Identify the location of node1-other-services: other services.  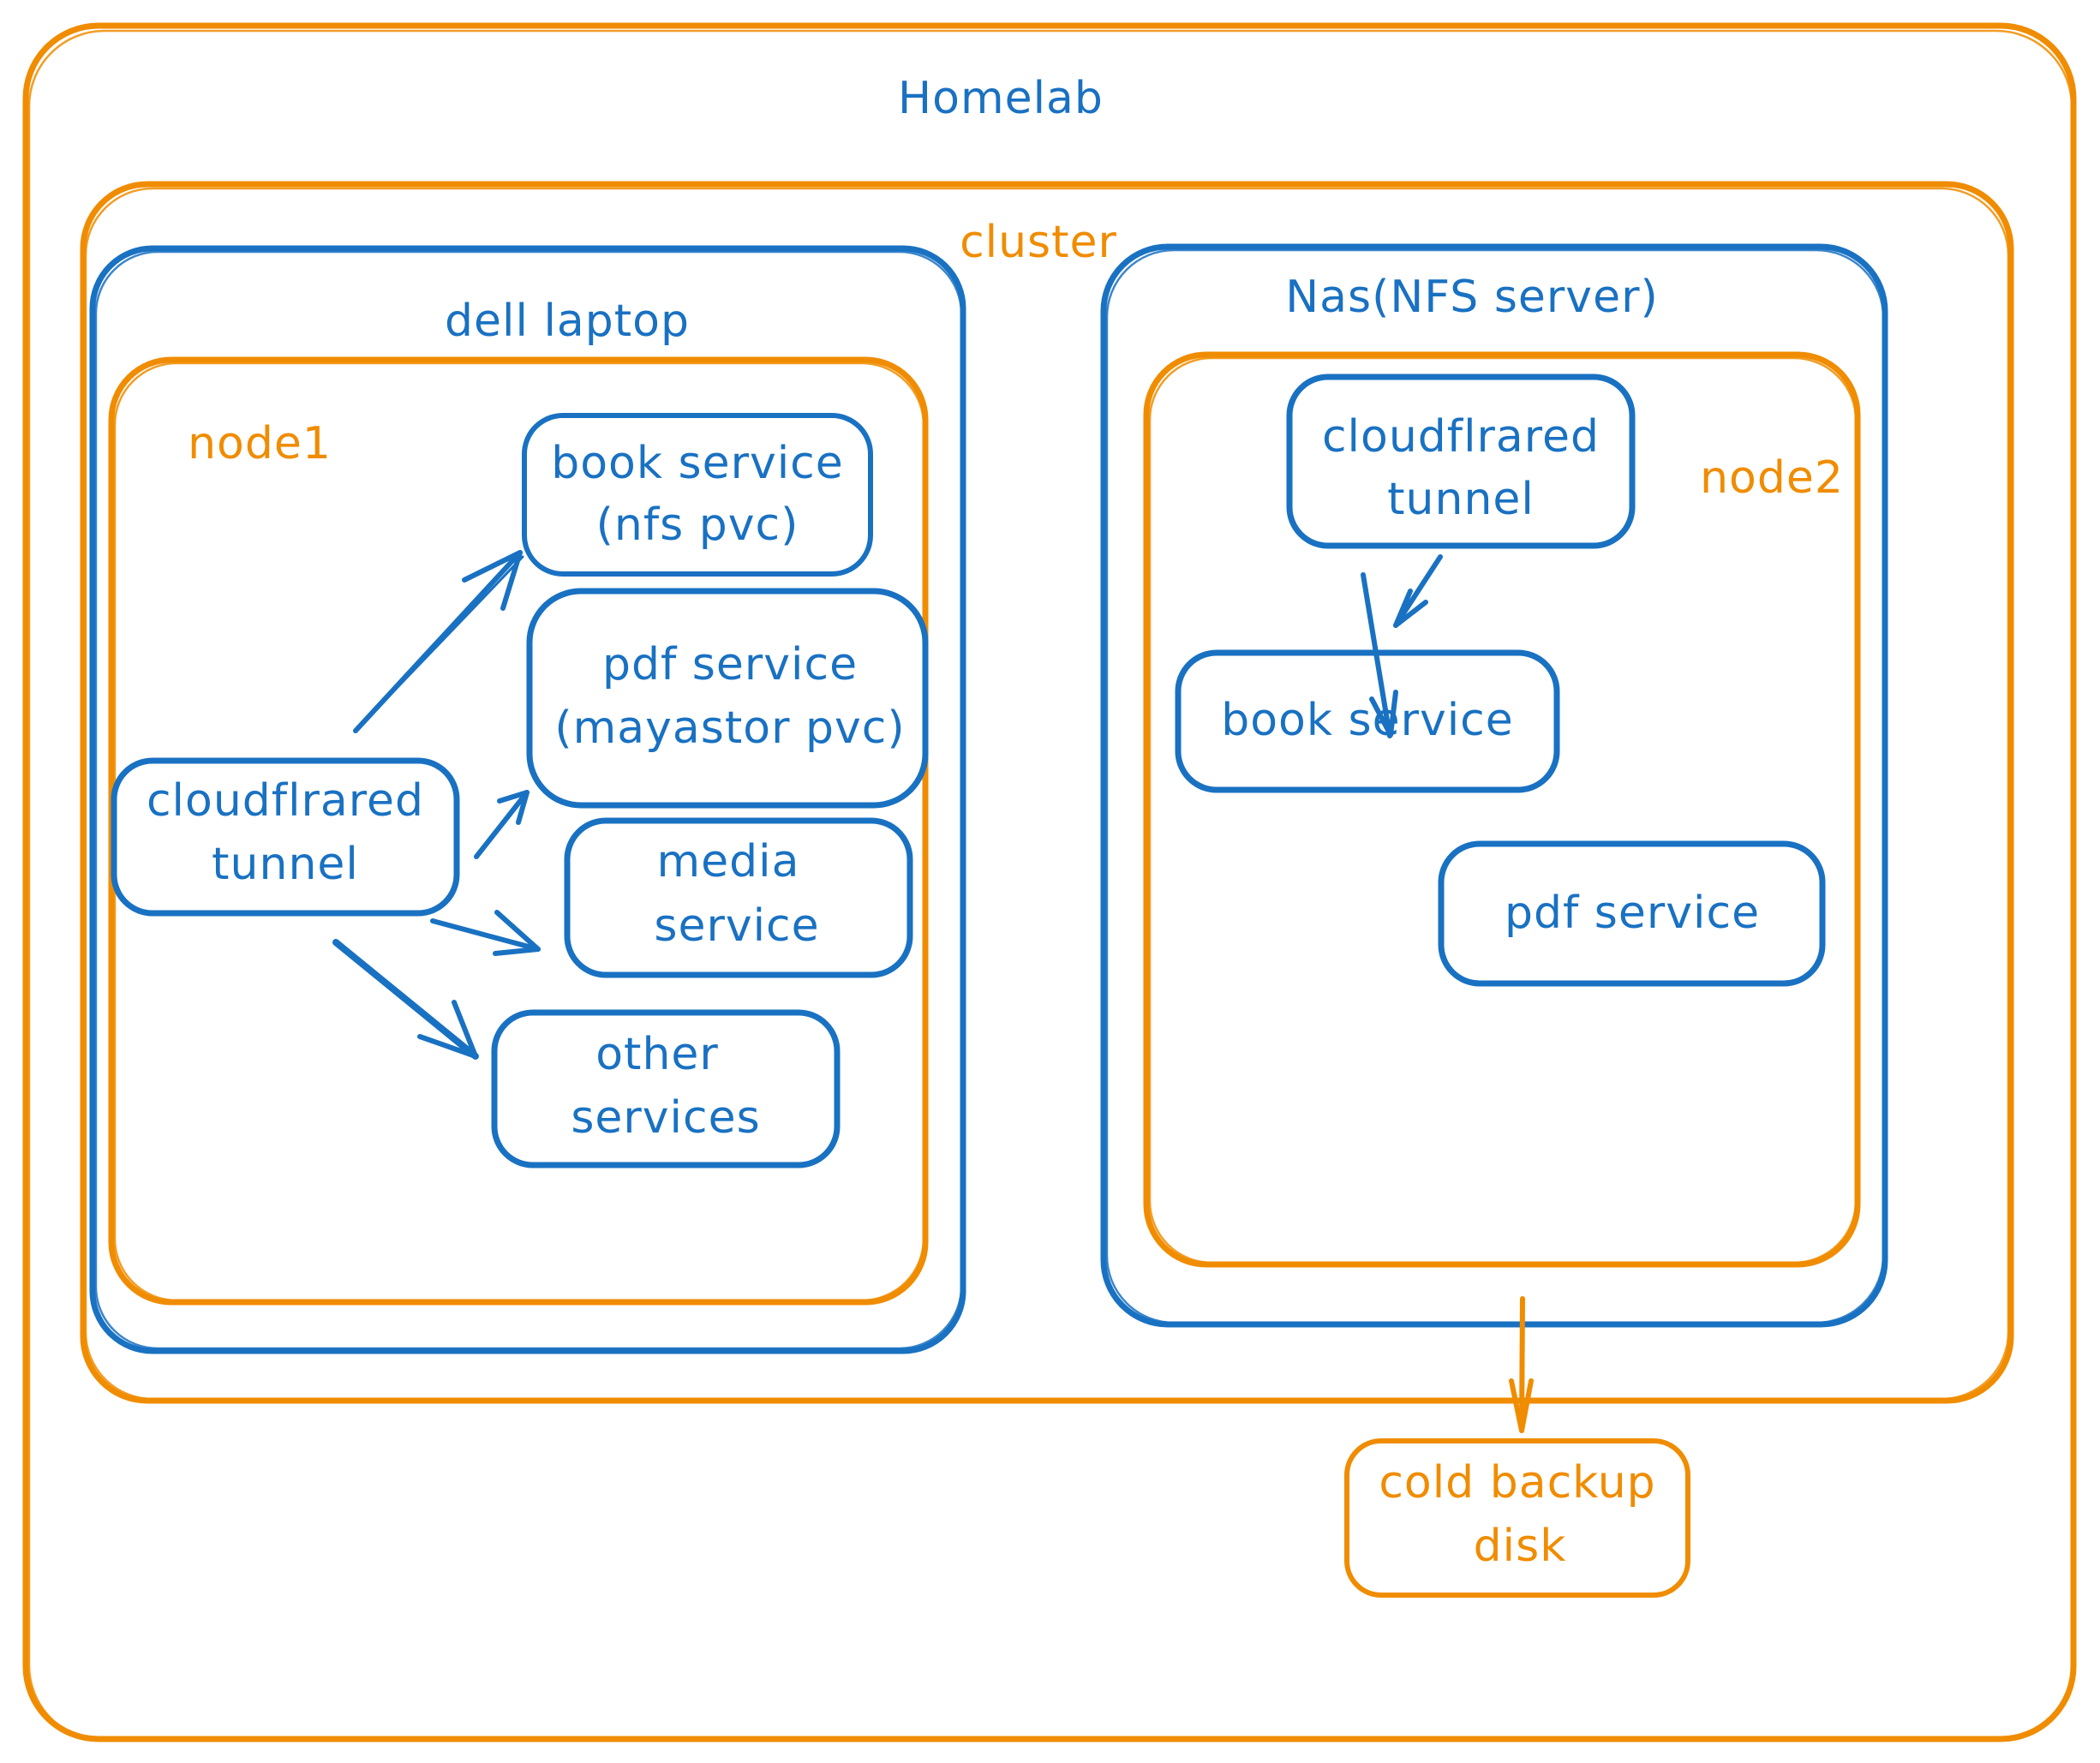
(666, 1088).